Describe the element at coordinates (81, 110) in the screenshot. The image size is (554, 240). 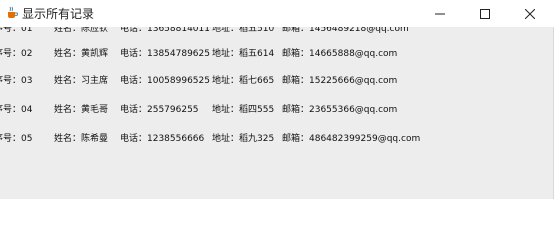
I see `record-name: 姓名：黄毛哥` at that location.